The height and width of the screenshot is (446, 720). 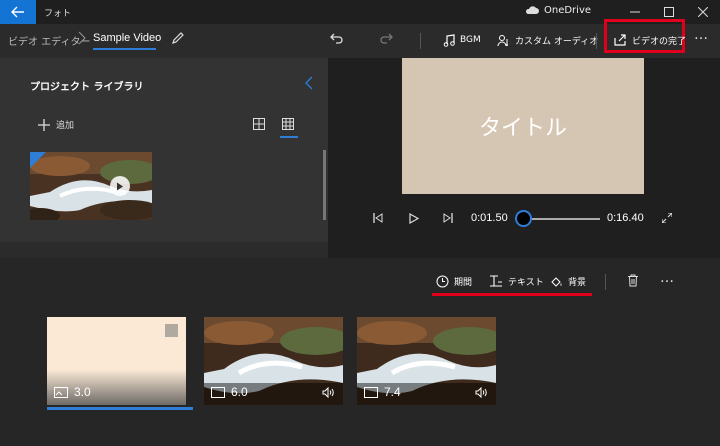 What do you see at coordinates (259, 124) in the screenshot?
I see `large-grid-view-icon` at bounding box center [259, 124].